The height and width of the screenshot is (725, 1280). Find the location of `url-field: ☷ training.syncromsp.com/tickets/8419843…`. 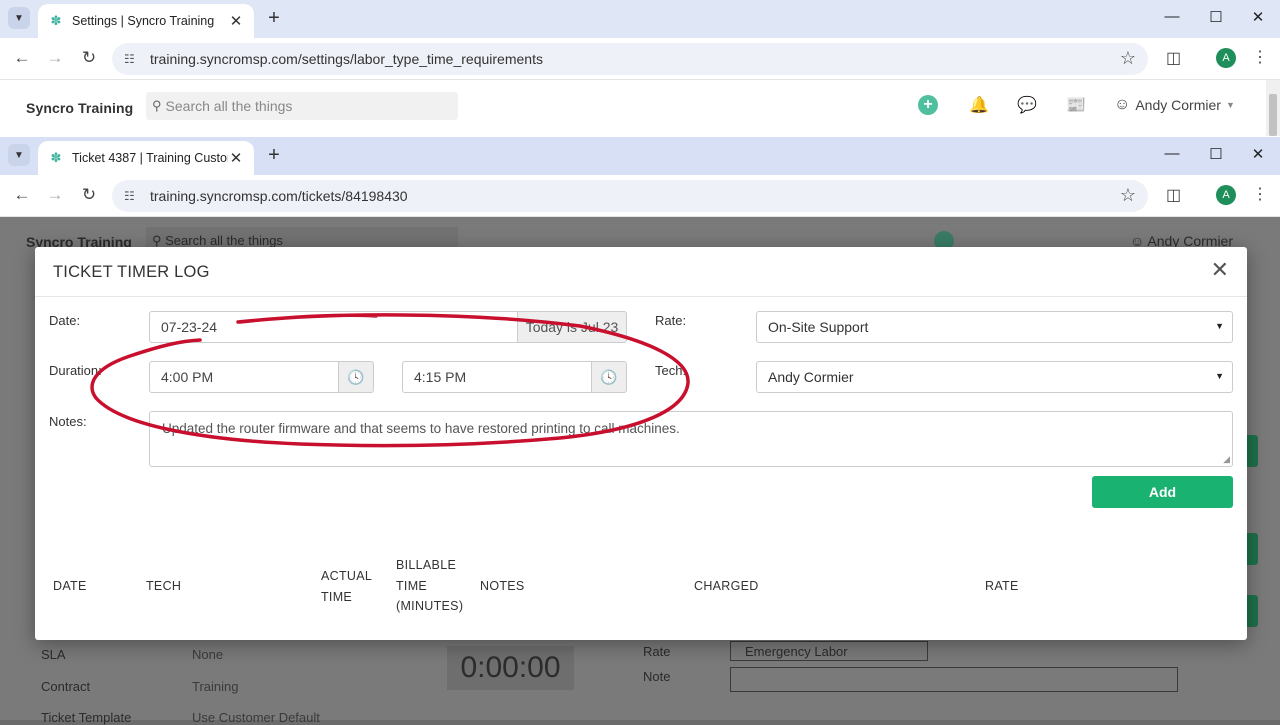

url-field: ☷ training.syncromsp.com/tickets/8419843… is located at coordinates (630, 196).